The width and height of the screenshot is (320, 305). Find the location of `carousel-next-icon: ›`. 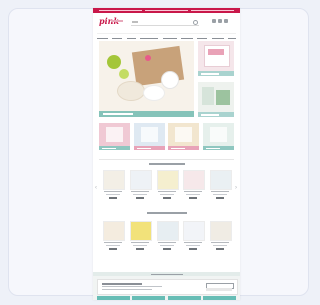

carousel-next-icon: › is located at coordinates (236, 188).